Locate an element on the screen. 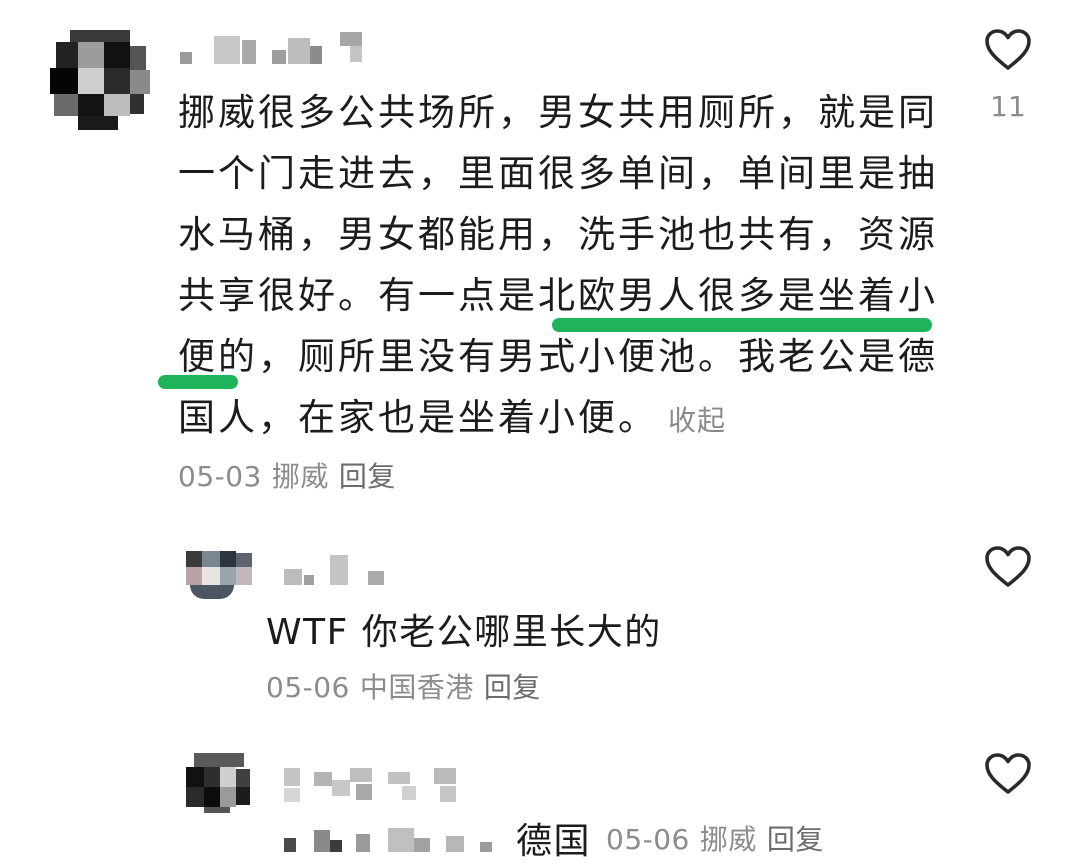 This screenshot has height=864, width=1080. reply-meta: 05-06 挪威 回复 is located at coordinates (720, 838).